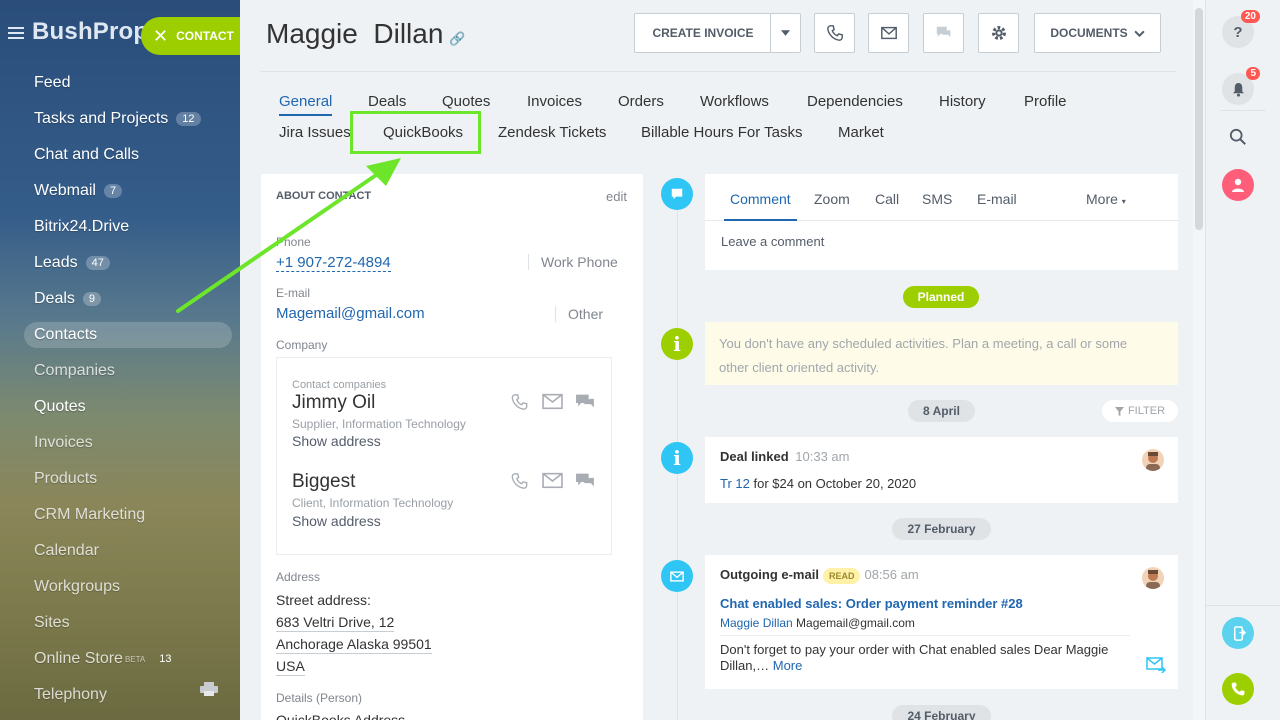 The height and width of the screenshot is (720, 1280). Describe the element at coordinates (78, 32) in the screenshot. I see `brand: BushProp` at that location.